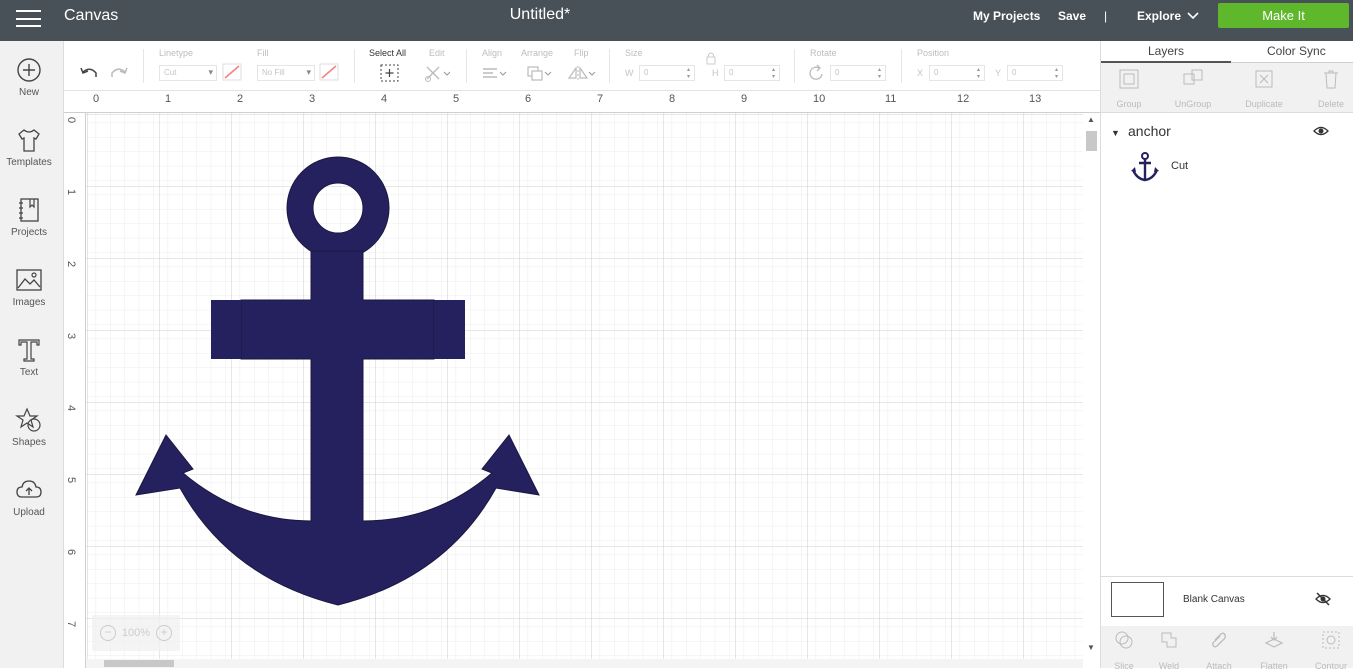 This screenshot has height=671, width=1353. What do you see at coordinates (1227, 135) in the screenshot?
I see `layer-group-anchor: ▼ anchor` at bounding box center [1227, 135].